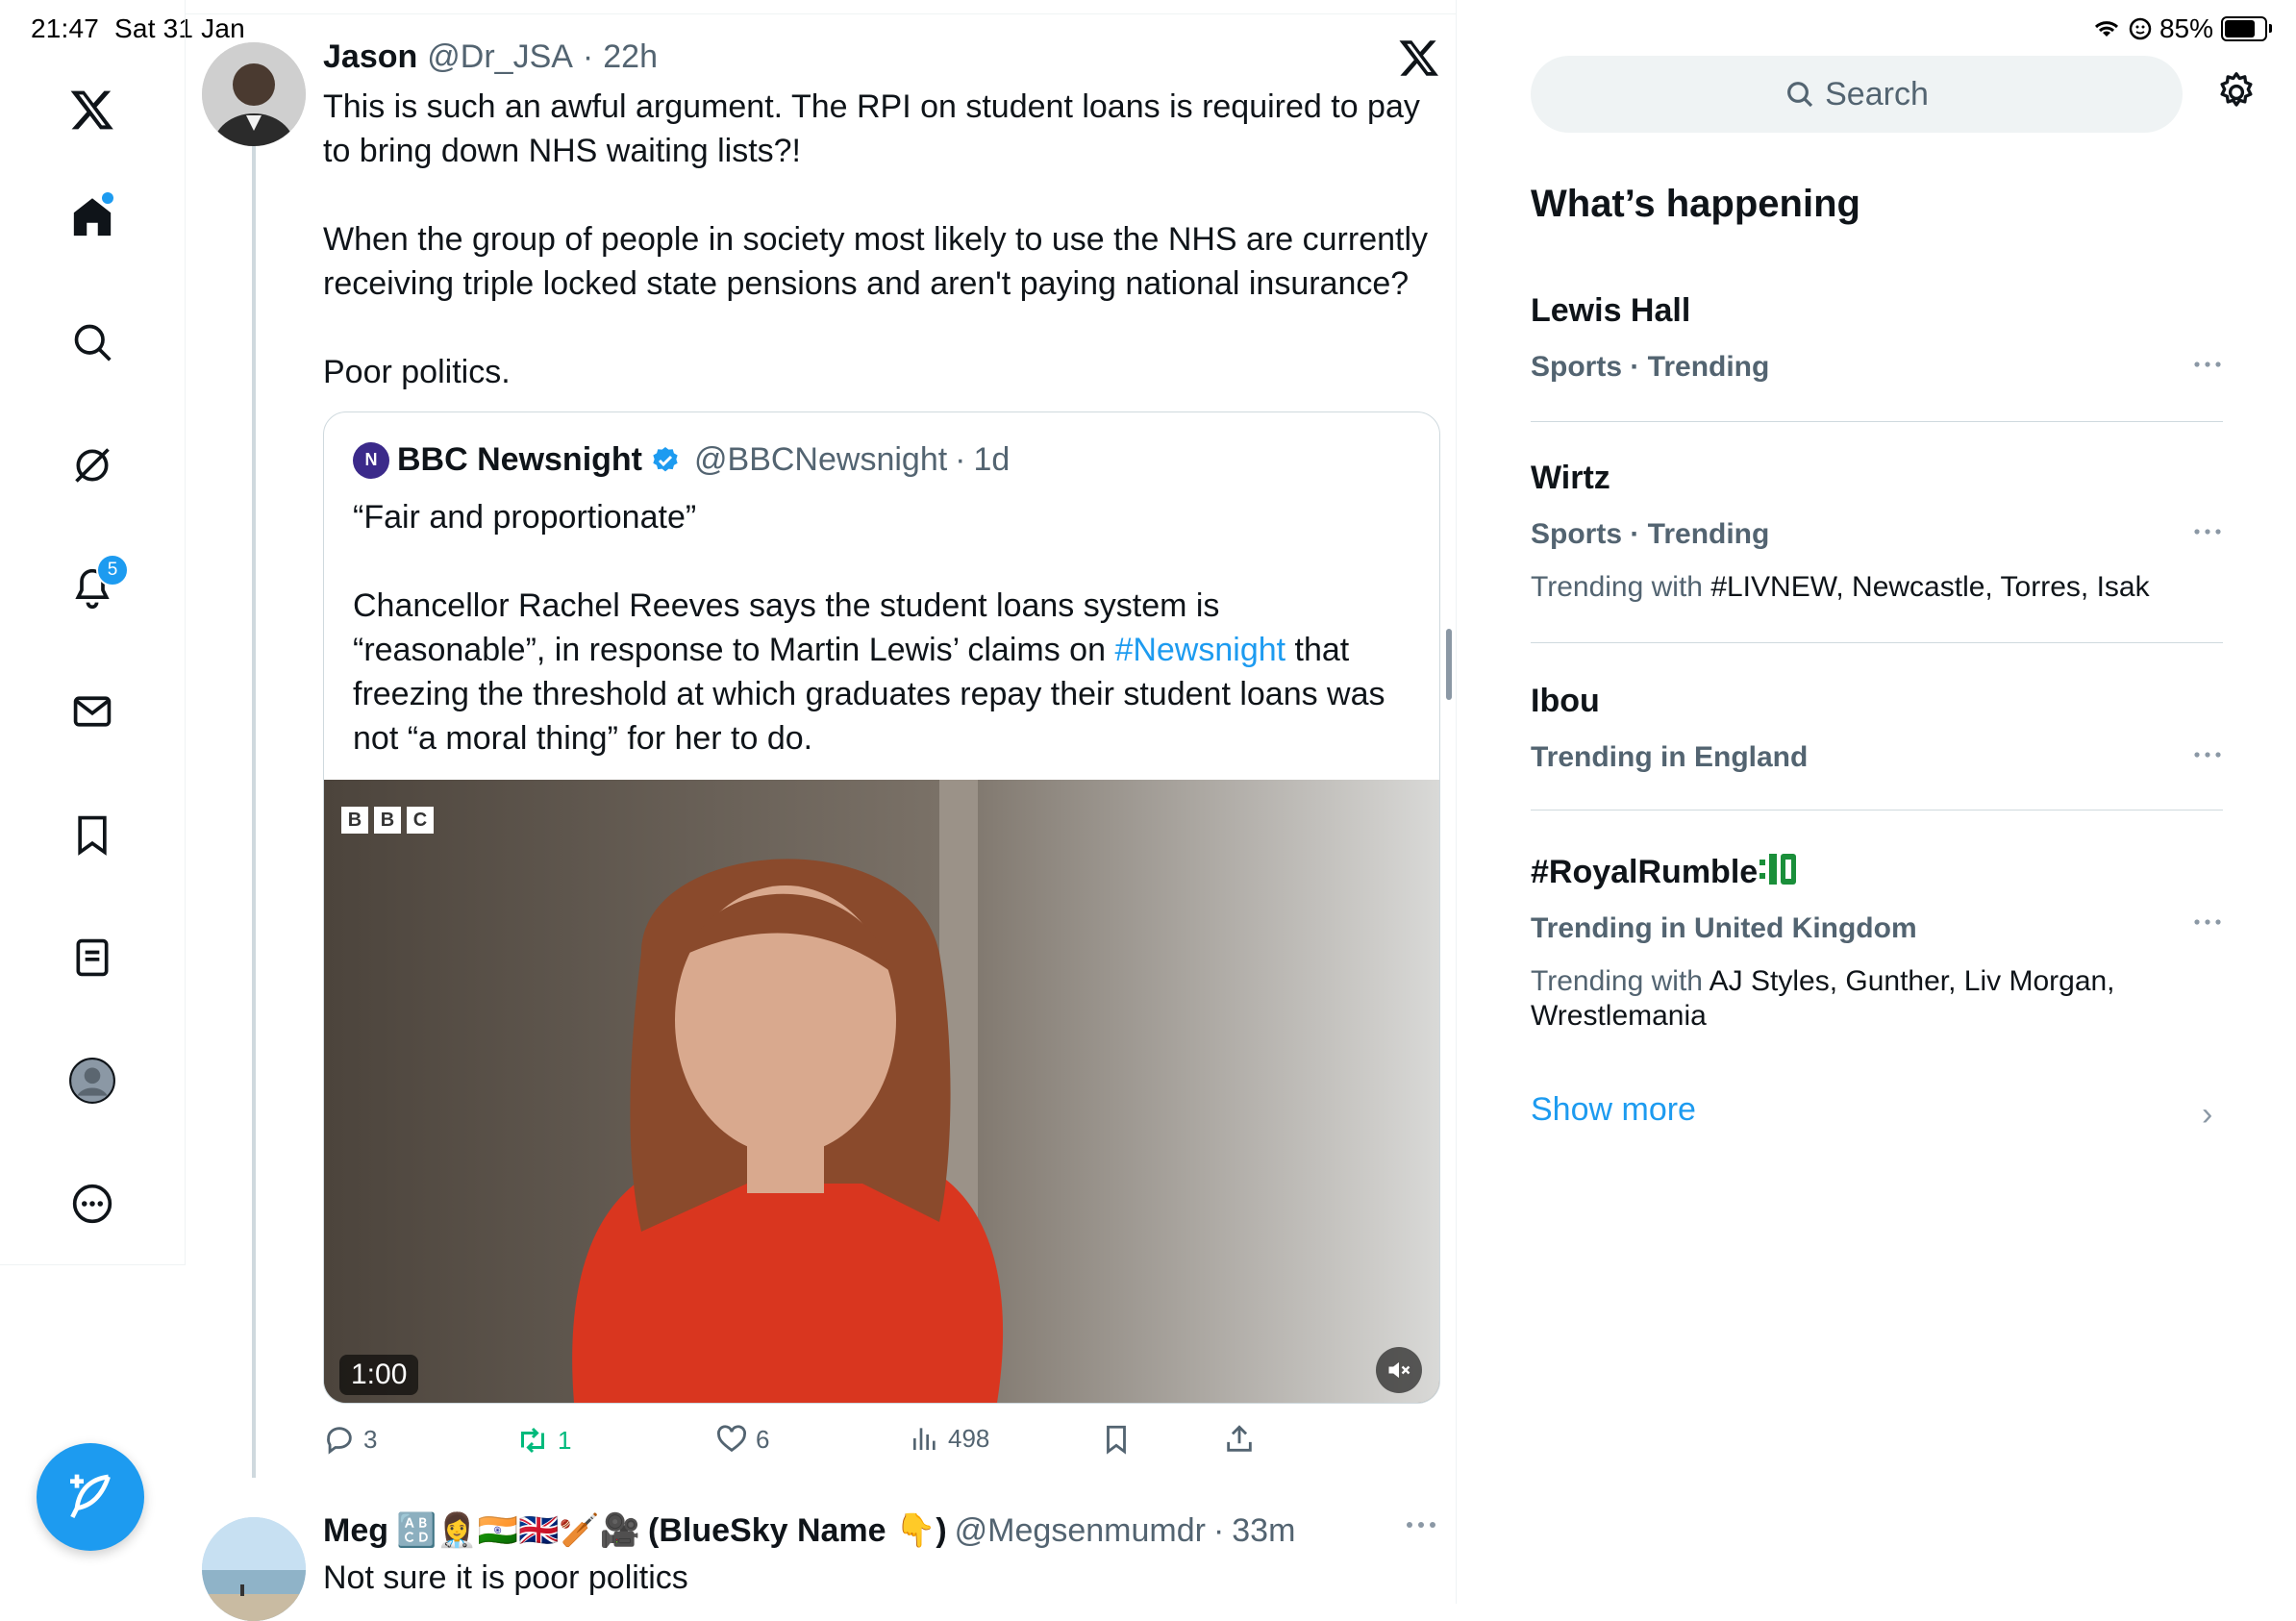 The image size is (2296, 1621). Describe the element at coordinates (339, 1441) in the screenshot. I see `reply-icon` at that location.